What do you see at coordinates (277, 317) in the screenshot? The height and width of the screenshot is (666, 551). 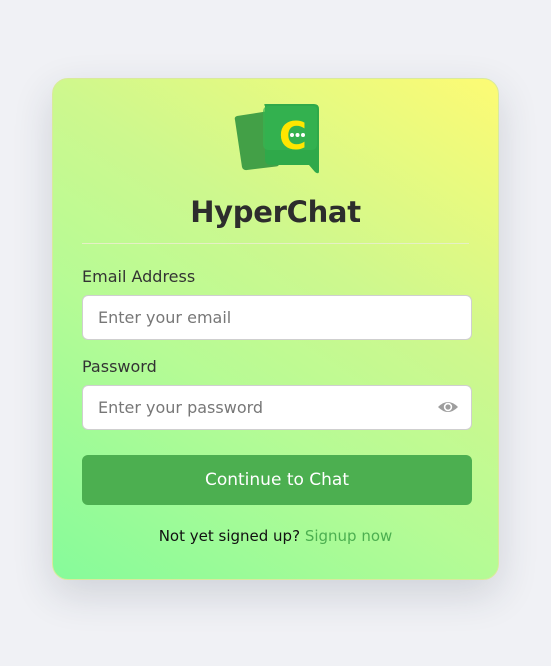 I see `email-field` at bounding box center [277, 317].